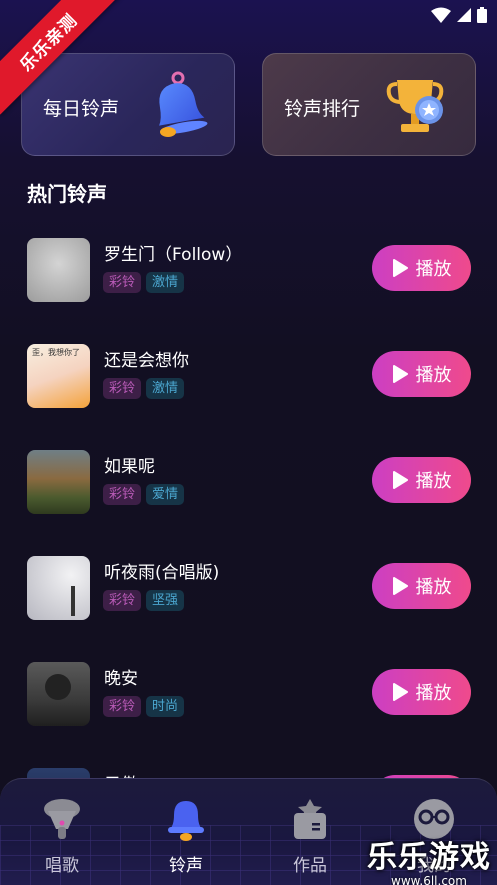 Image resolution: width=497 pixels, height=885 pixels. I want to click on nav-label: 铃声, so click(186, 866).